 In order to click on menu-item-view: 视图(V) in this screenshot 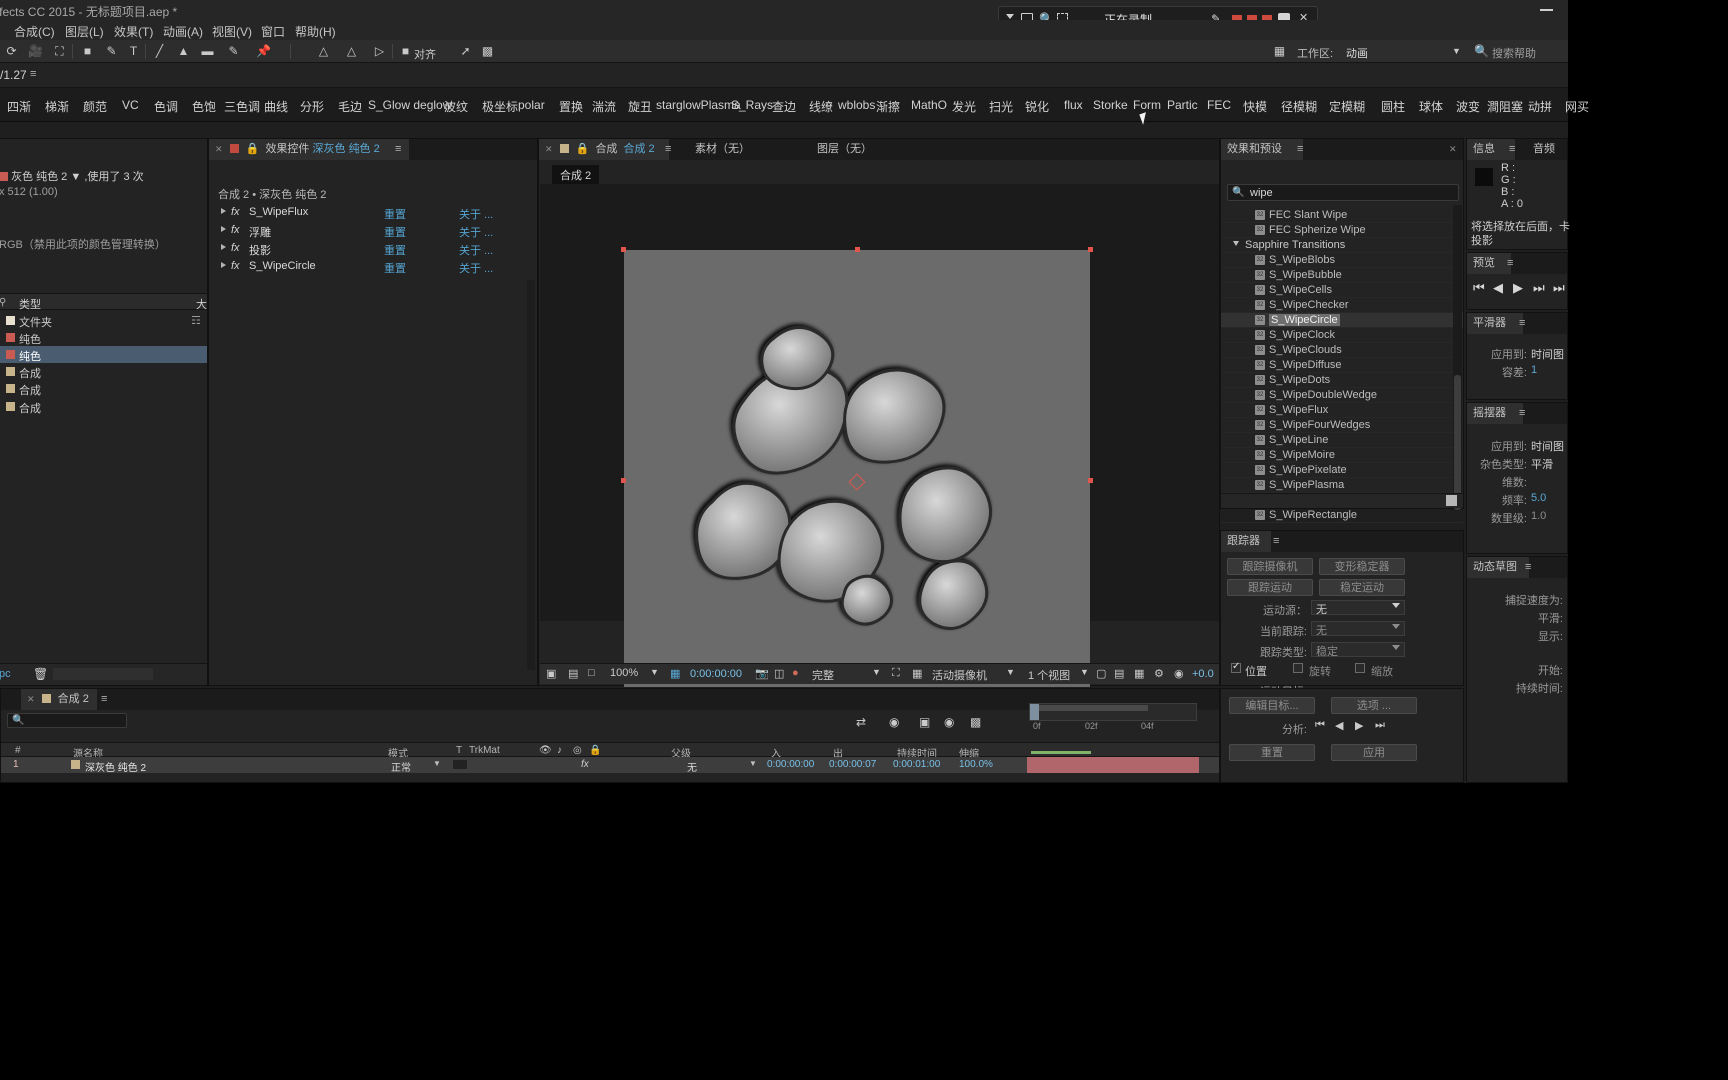, I will do `click(232, 31)`.